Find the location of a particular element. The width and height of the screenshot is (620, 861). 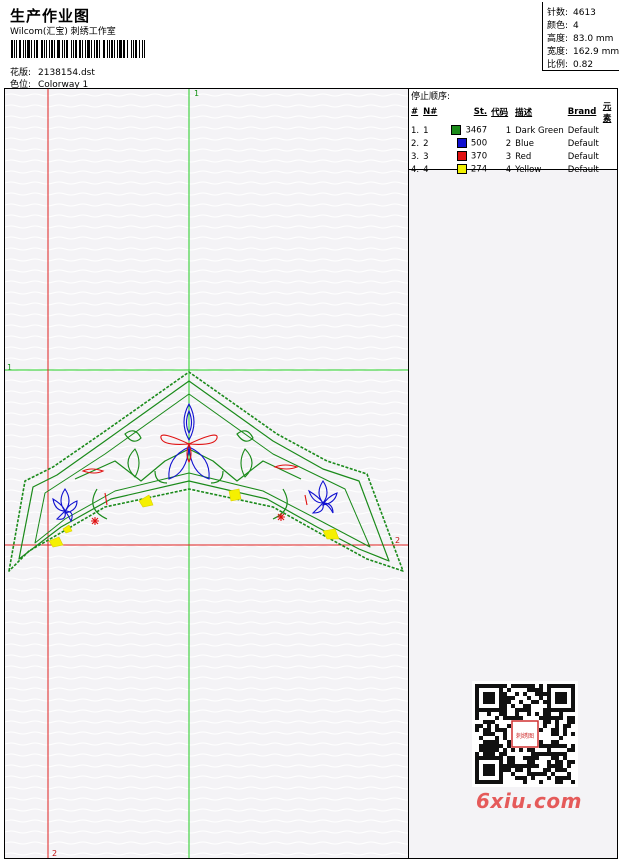

guide-label-green-h: 1 is located at coordinates (9, 367).